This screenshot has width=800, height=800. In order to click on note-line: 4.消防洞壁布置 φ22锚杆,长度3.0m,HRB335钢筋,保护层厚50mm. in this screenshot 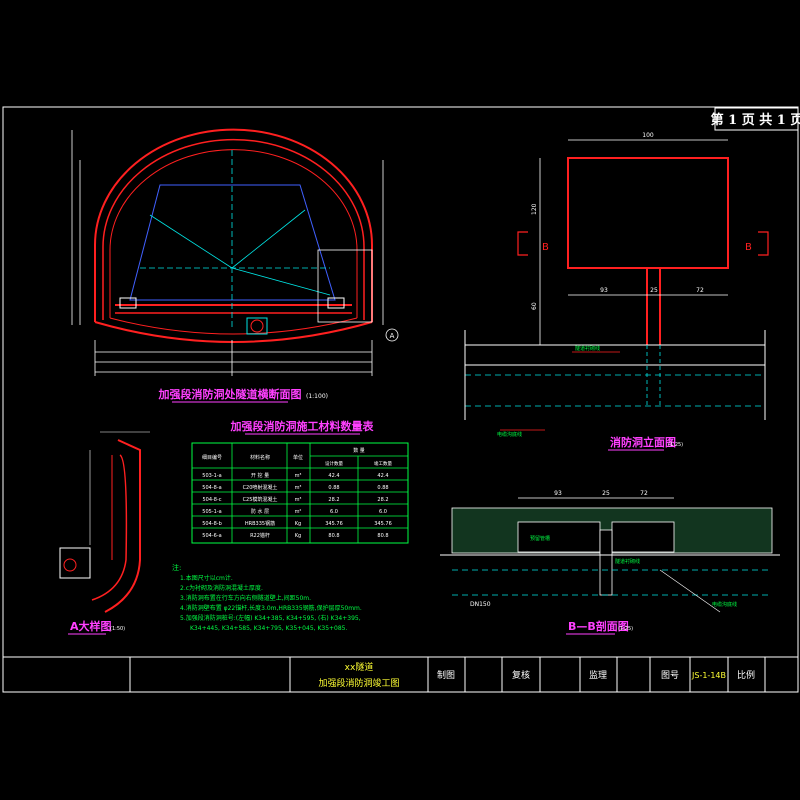, I will do `click(271, 608)`.